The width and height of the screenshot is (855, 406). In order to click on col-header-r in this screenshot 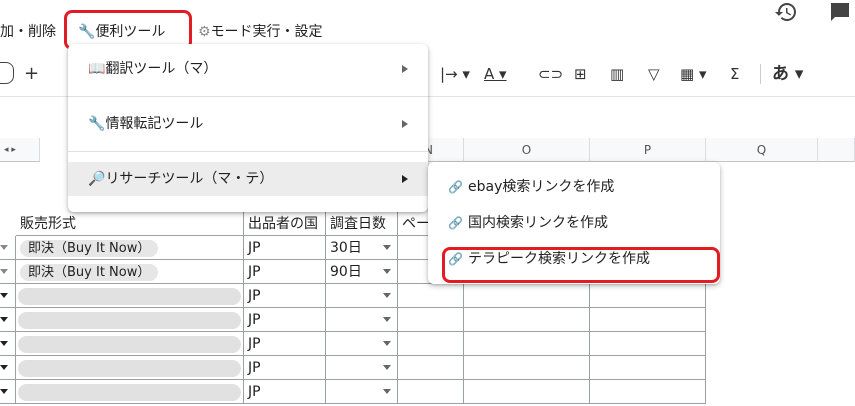, I will do `click(836, 150)`.